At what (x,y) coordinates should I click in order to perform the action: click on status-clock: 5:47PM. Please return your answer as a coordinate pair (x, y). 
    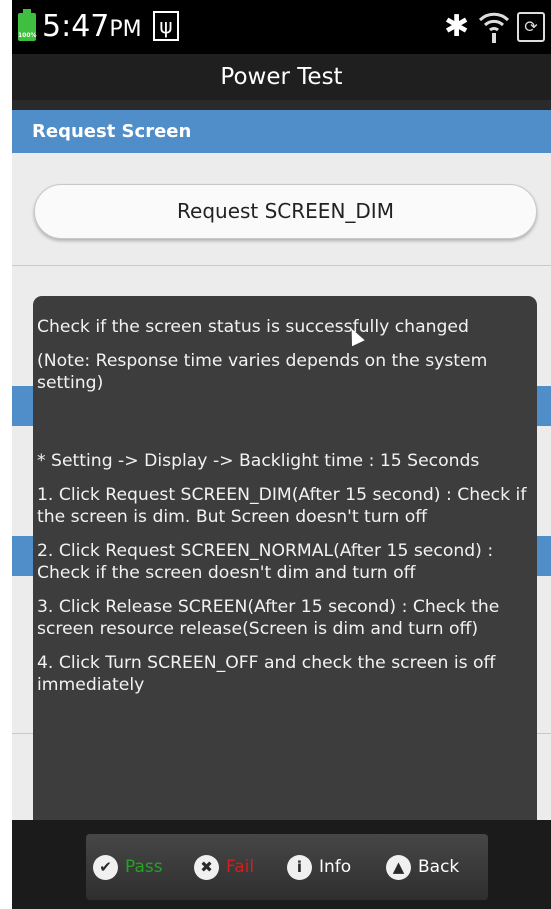
    Looking at the image, I should click on (92, 28).